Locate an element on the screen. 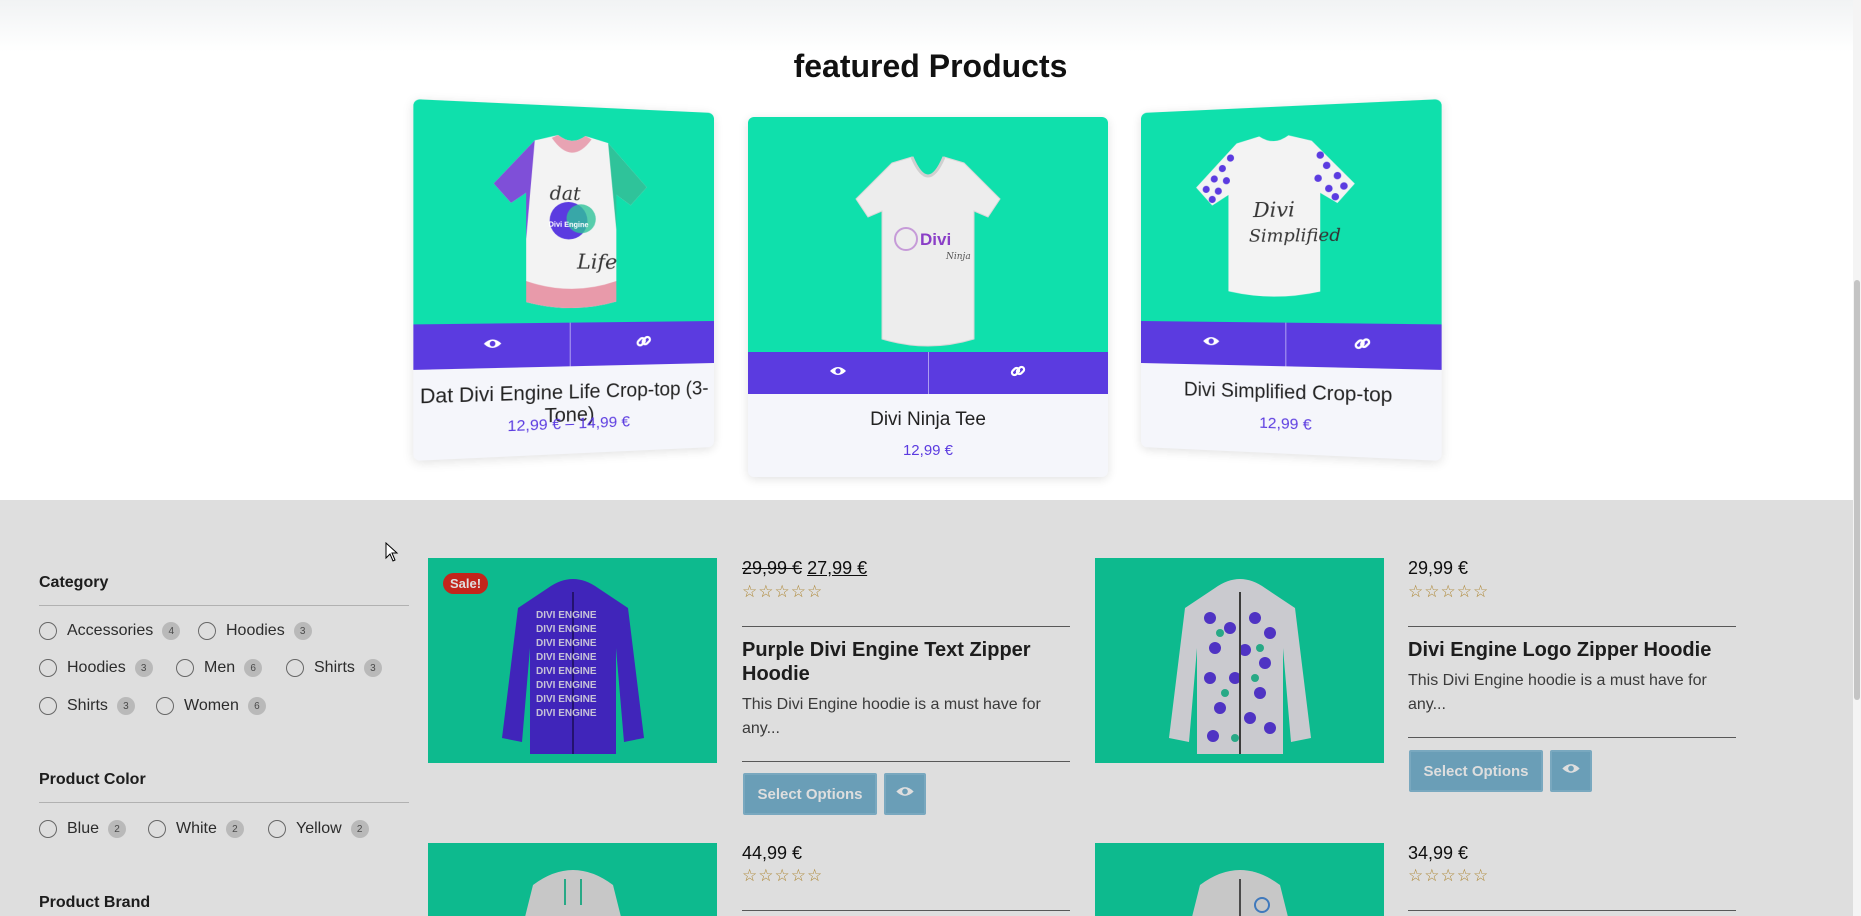  crop-top-print-line2: Simplified is located at coordinates (1295, 235).